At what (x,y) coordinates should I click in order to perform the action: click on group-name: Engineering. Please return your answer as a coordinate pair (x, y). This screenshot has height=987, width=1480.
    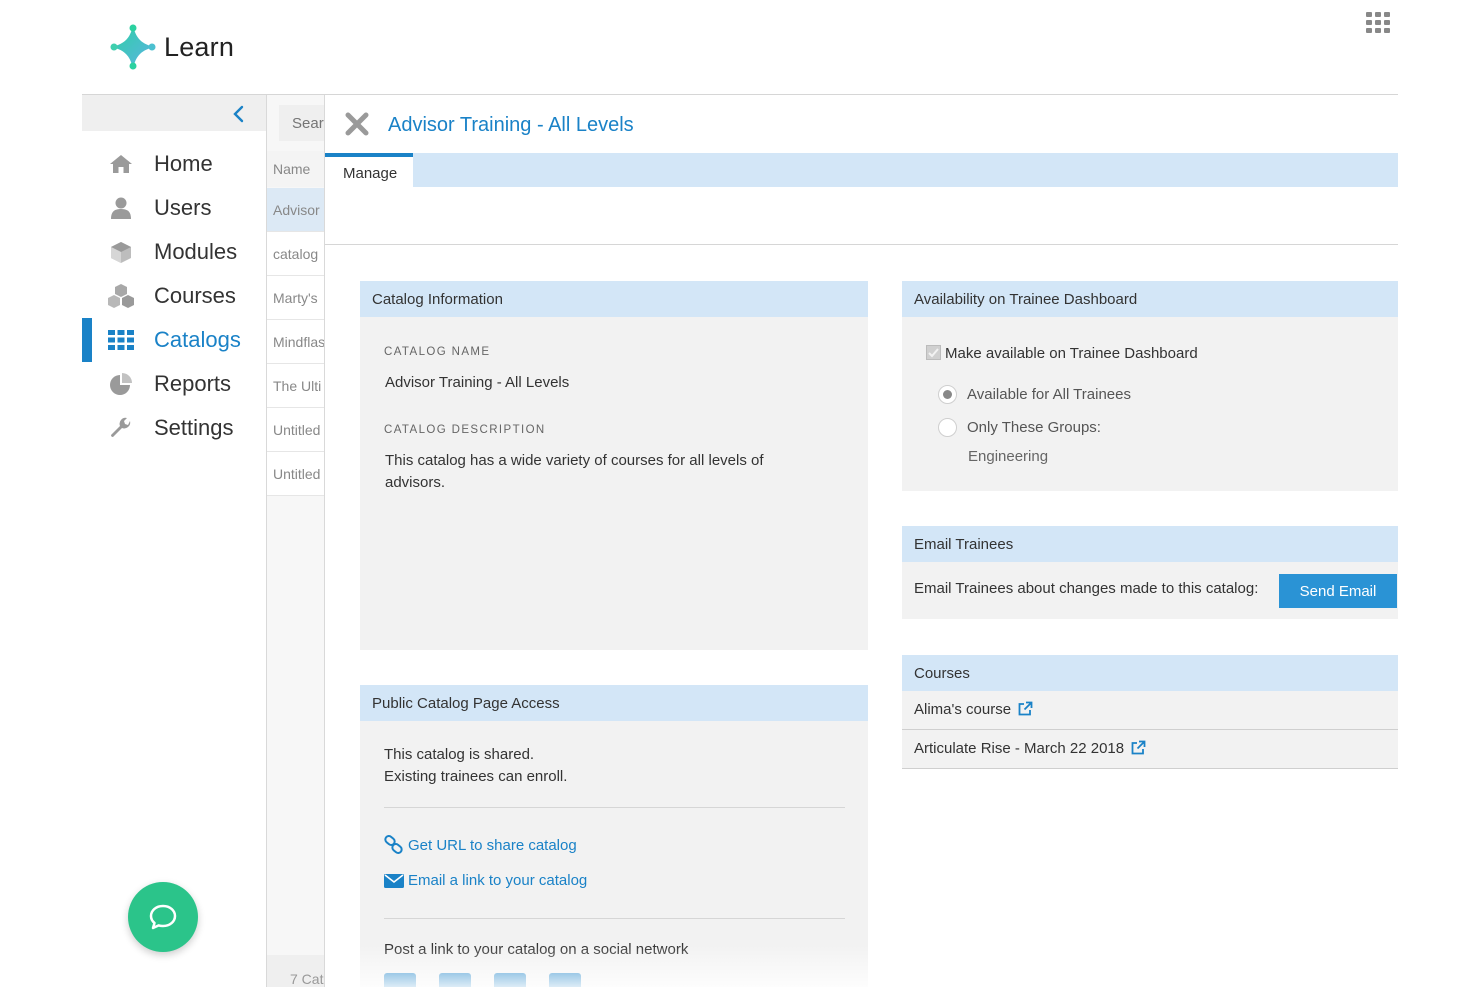
    Looking at the image, I should click on (1008, 456).